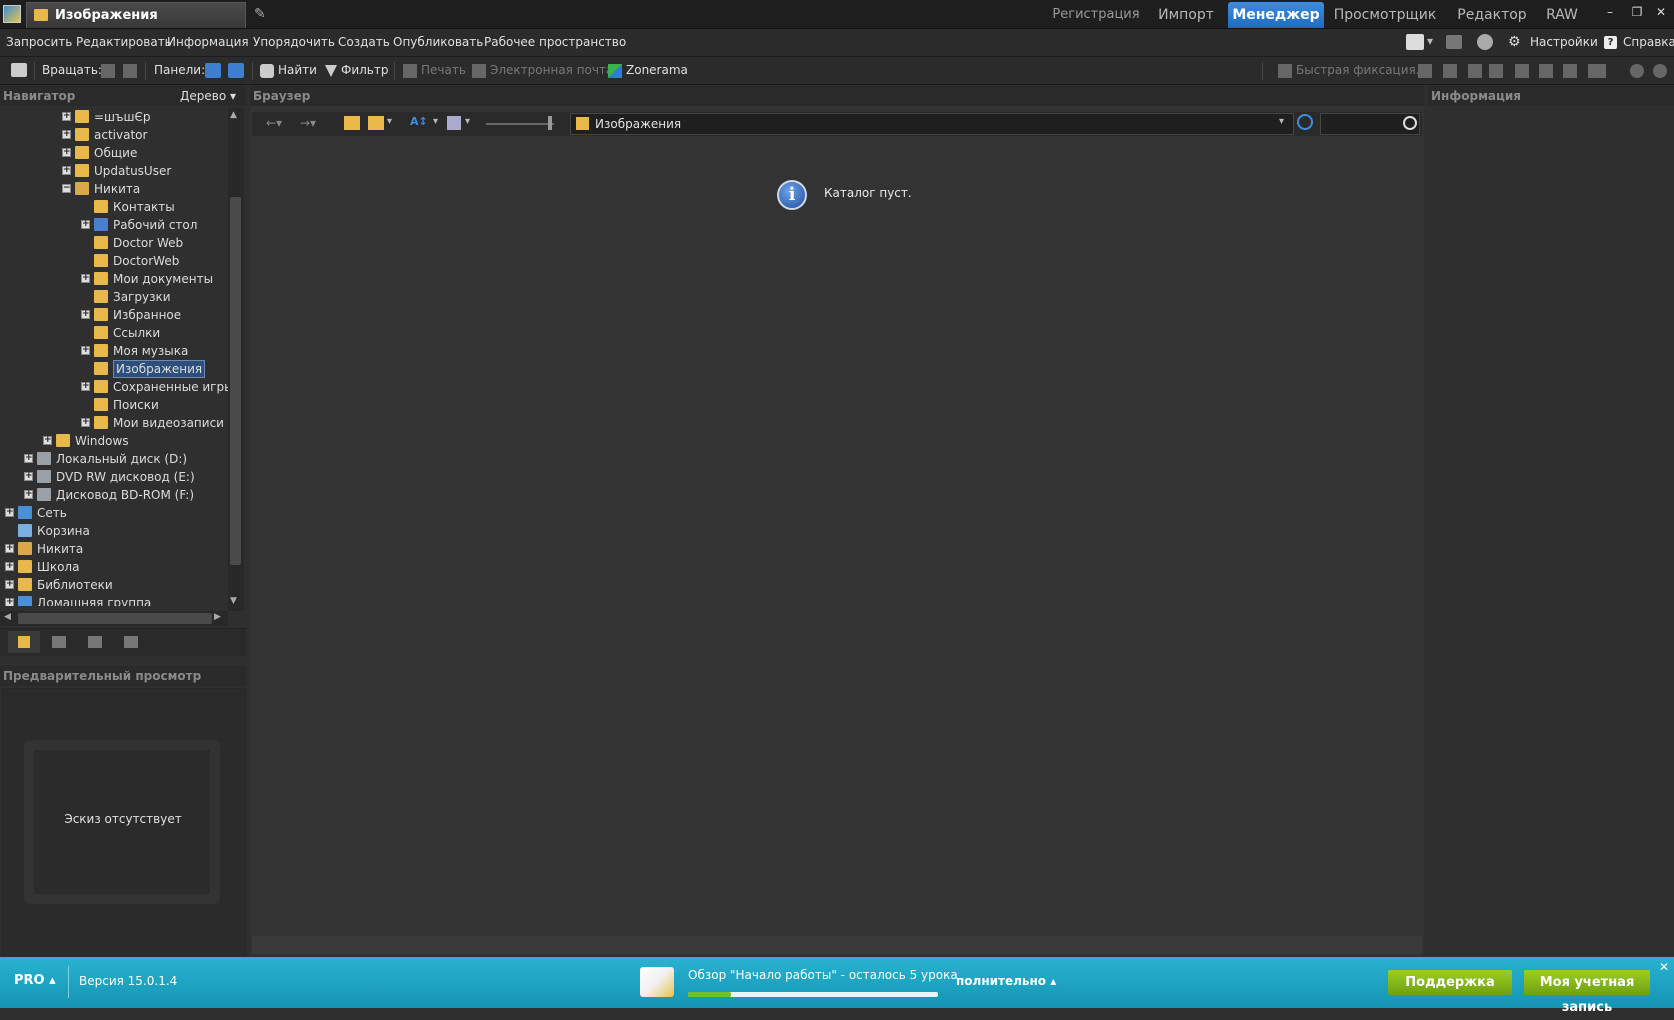 This screenshot has height=1020, width=1674. Describe the element at coordinates (114, 333) in the screenshot. I see `tree-node: Ссылки` at that location.